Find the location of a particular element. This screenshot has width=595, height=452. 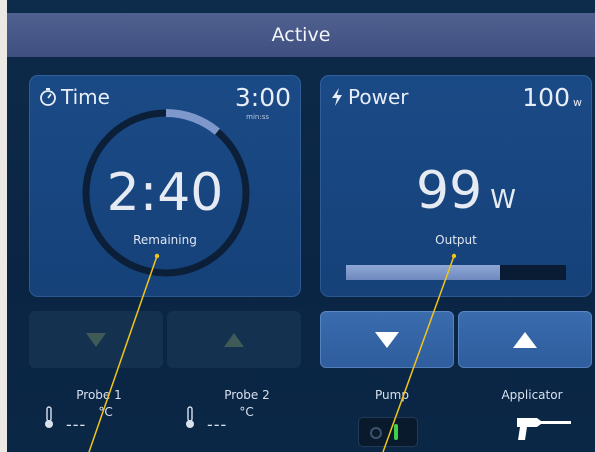

power-panel-title: Power is located at coordinates (369, 97).